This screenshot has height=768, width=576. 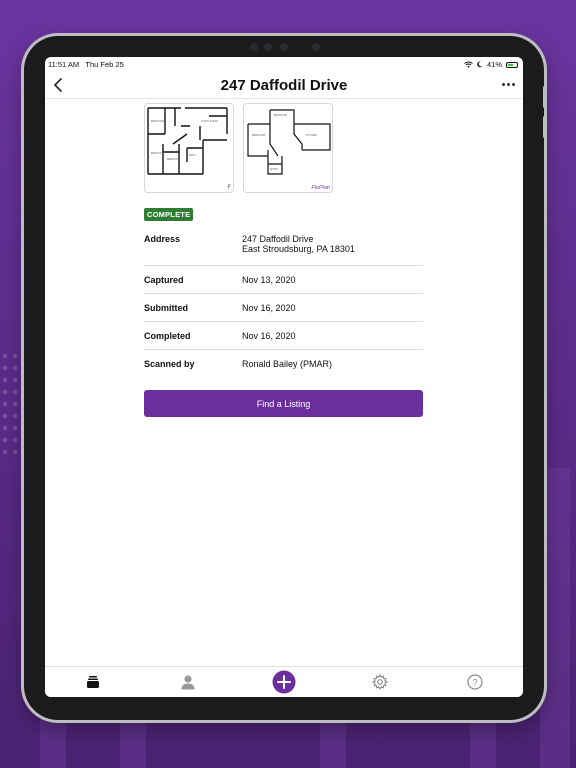 I want to click on status-time-text: 11:51 AM, so click(x=64, y=64).